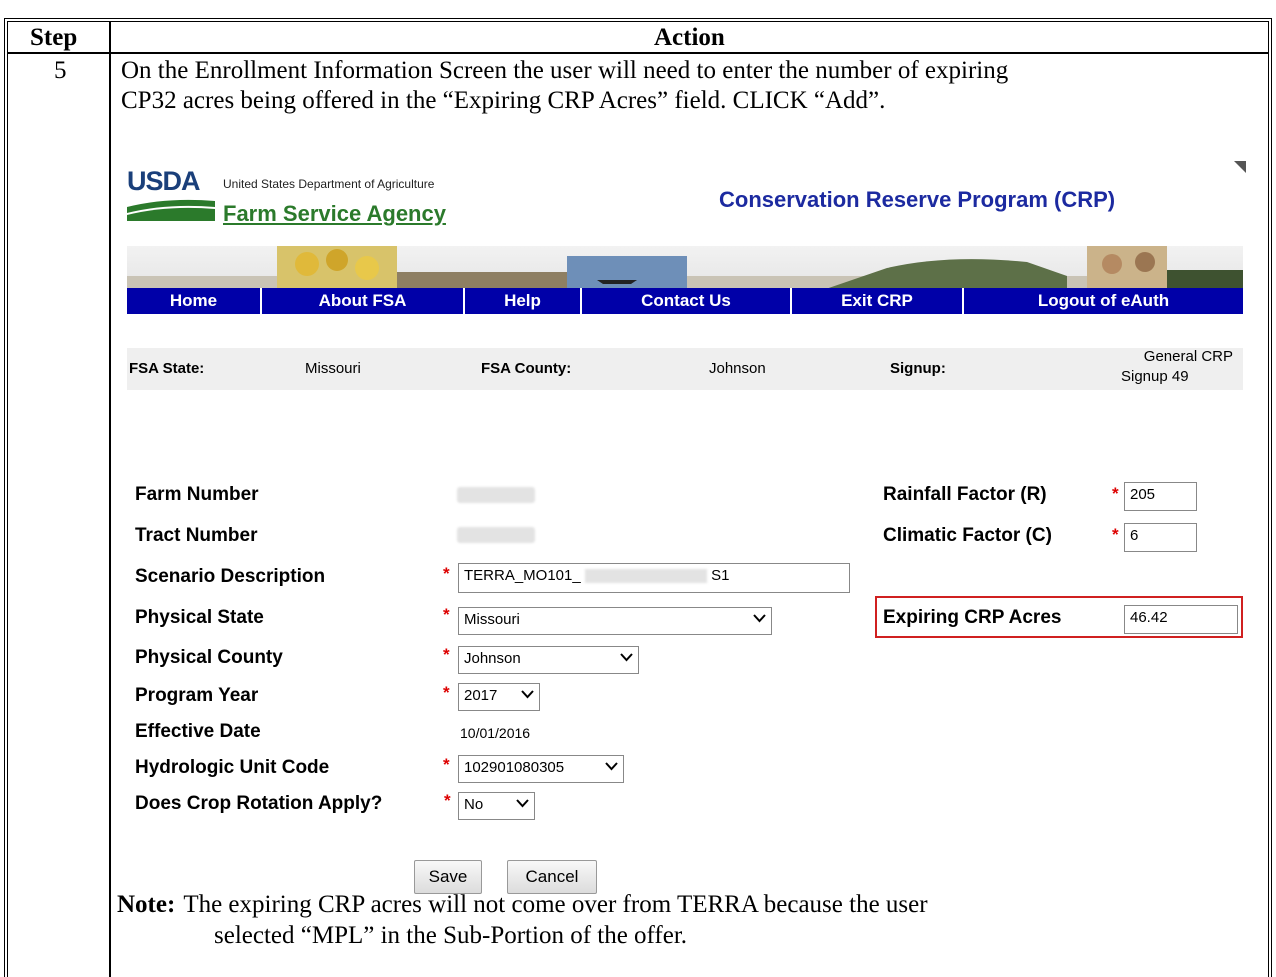 This screenshot has height=977, width=1276. I want to click on crop-rotation-value: No, so click(474, 804).